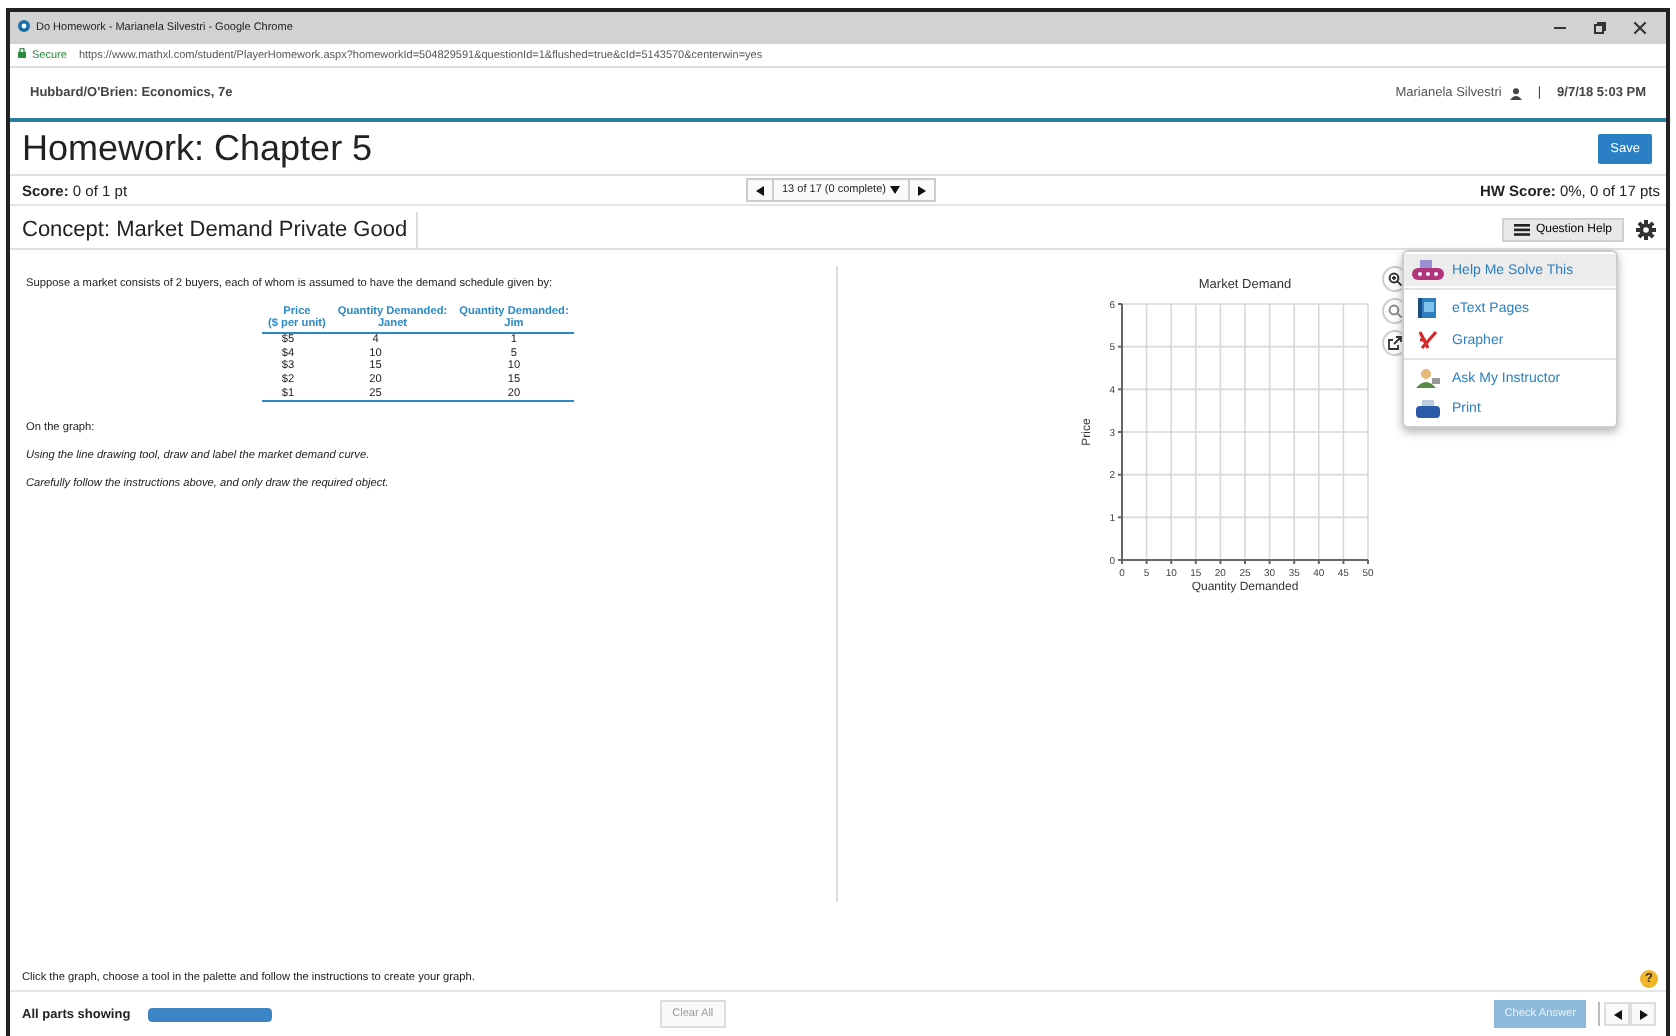 The height and width of the screenshot is (1036, 1676). What do you see at coordinates (22, 53) in the screenshot?
I see `lock-icon` at bounding box center [22, 53].